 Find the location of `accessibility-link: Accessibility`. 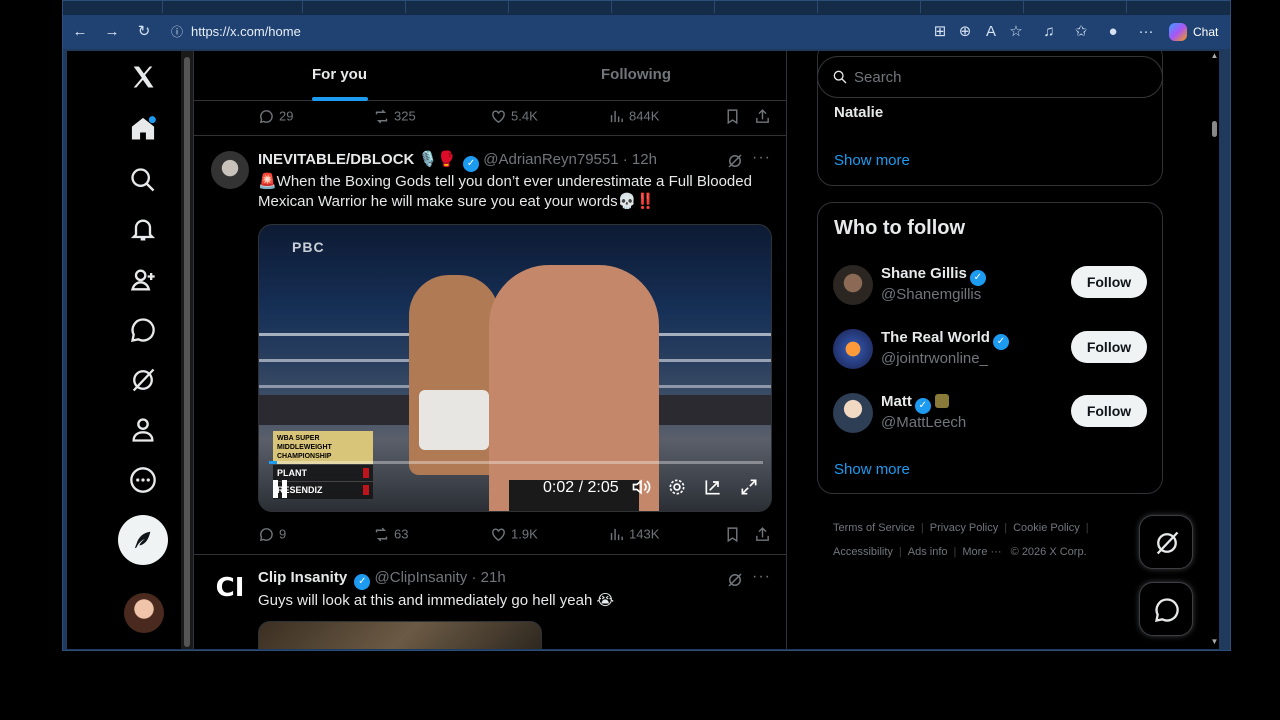

accessibility-link: Accessibility is located at coordinates (863, 552).